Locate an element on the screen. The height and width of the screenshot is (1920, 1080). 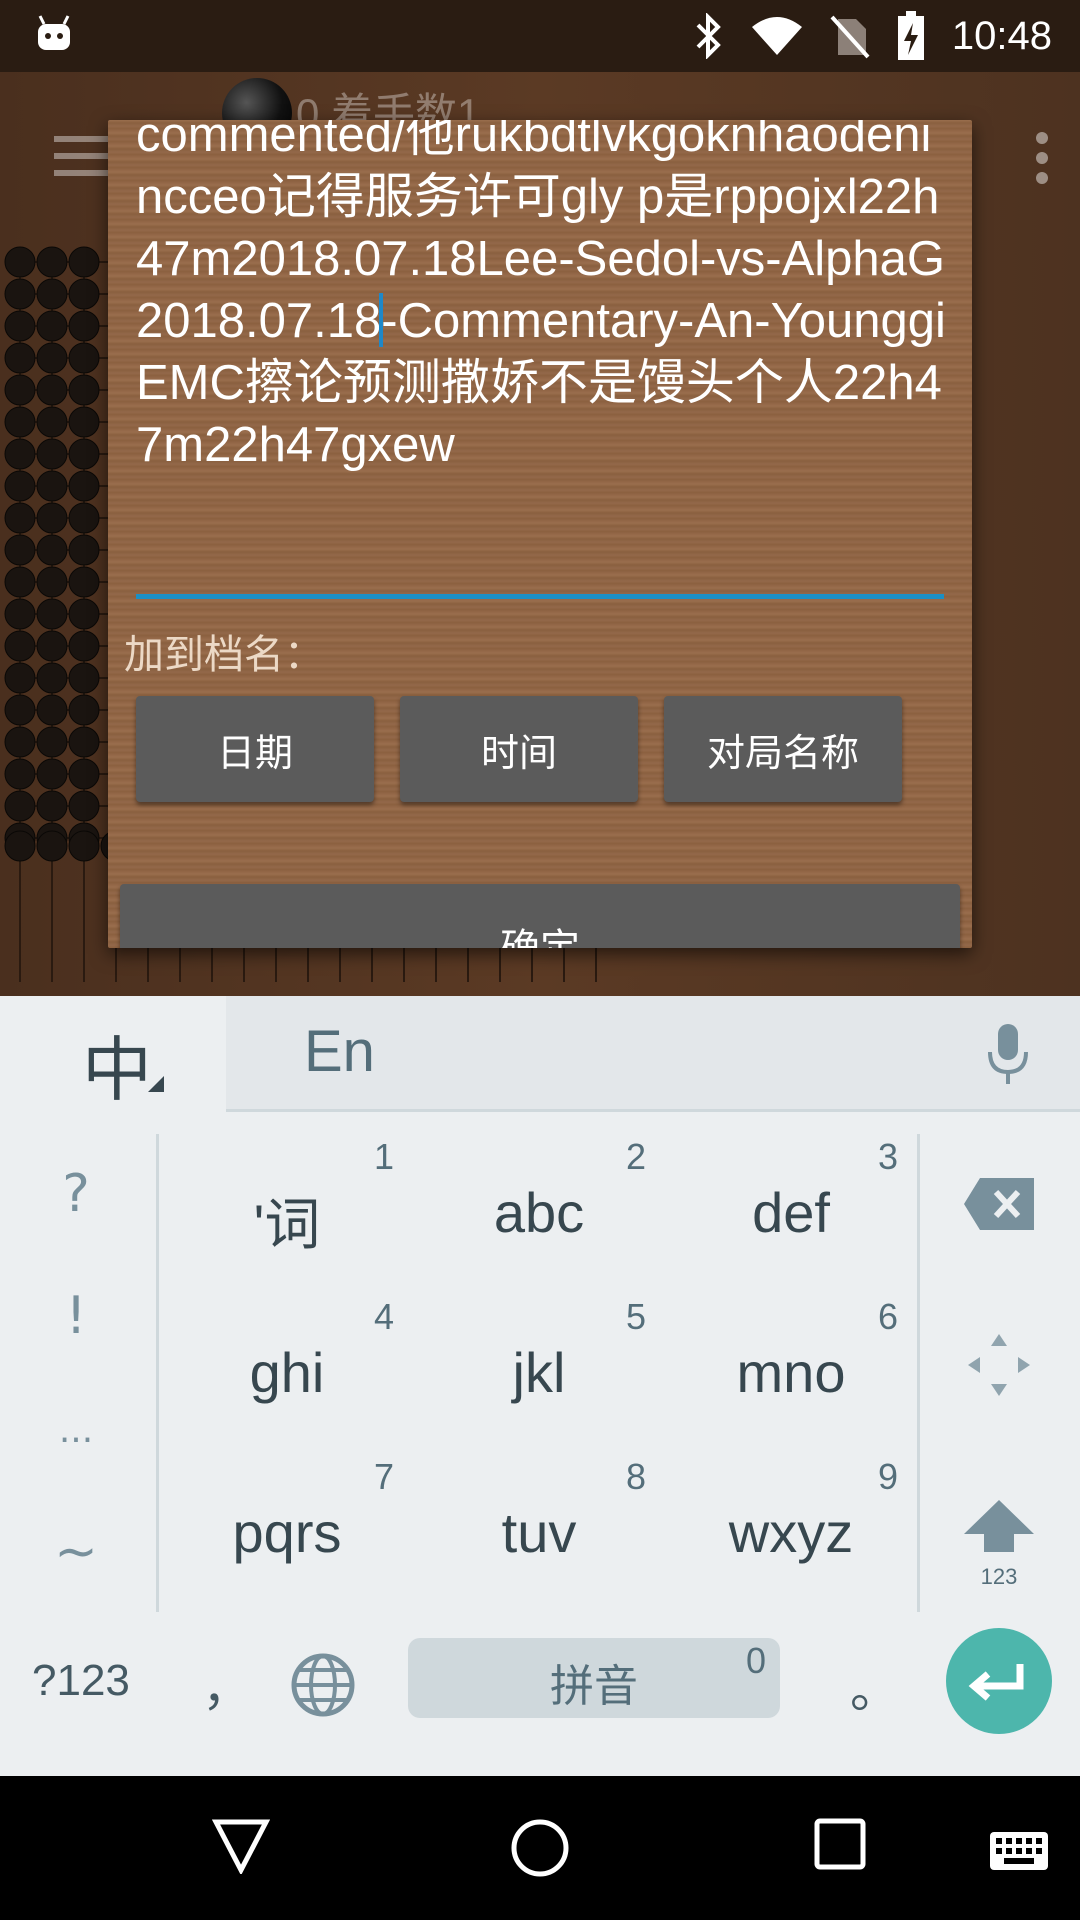
enter-key is located at coordinates (999, 1681).